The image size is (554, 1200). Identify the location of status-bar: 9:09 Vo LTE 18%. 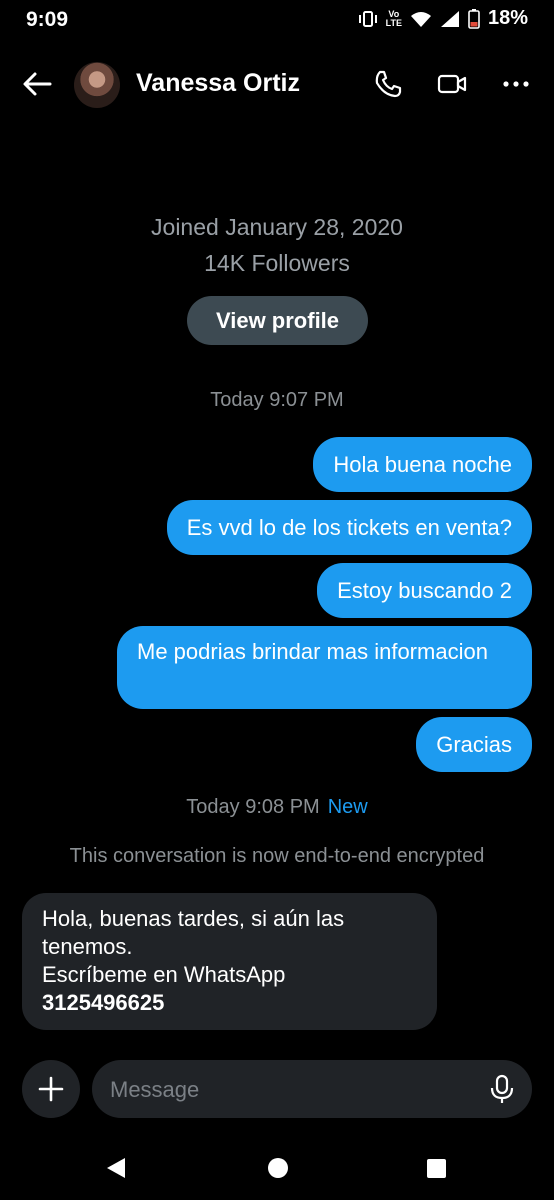
(277, 22).